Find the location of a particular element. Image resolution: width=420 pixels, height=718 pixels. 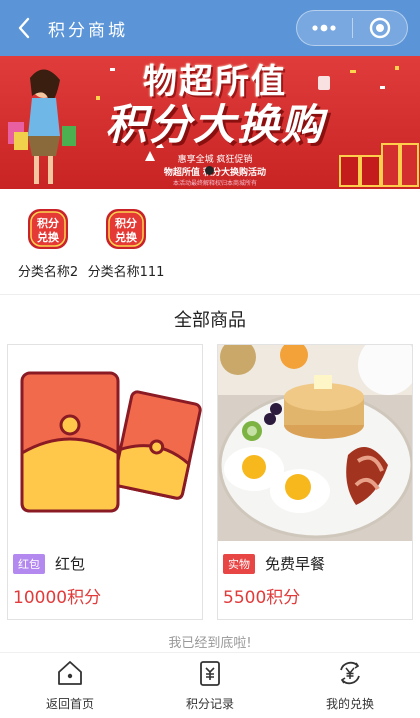

points-record-icon is located at coordinates (210, 673).